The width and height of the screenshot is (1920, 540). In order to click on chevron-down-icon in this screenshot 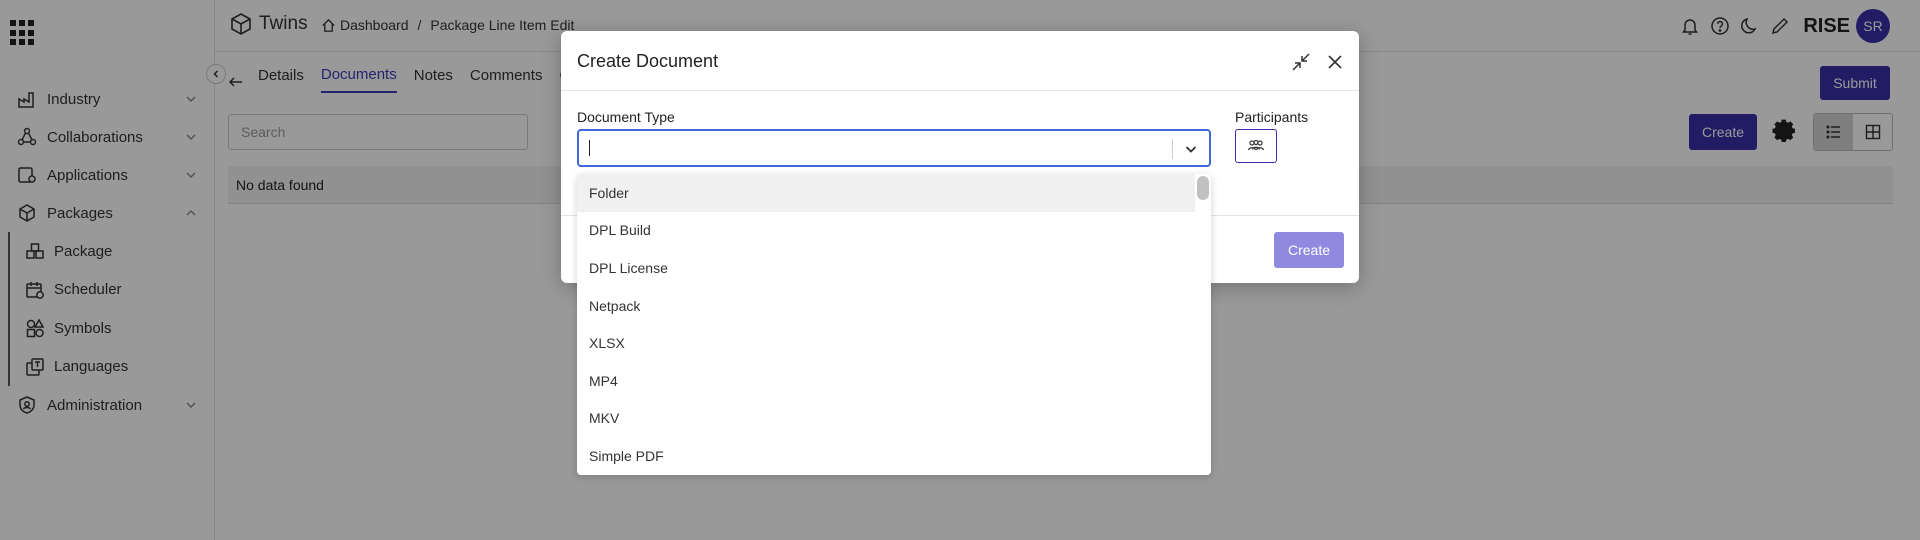, I will do `click(1191, 149)`.